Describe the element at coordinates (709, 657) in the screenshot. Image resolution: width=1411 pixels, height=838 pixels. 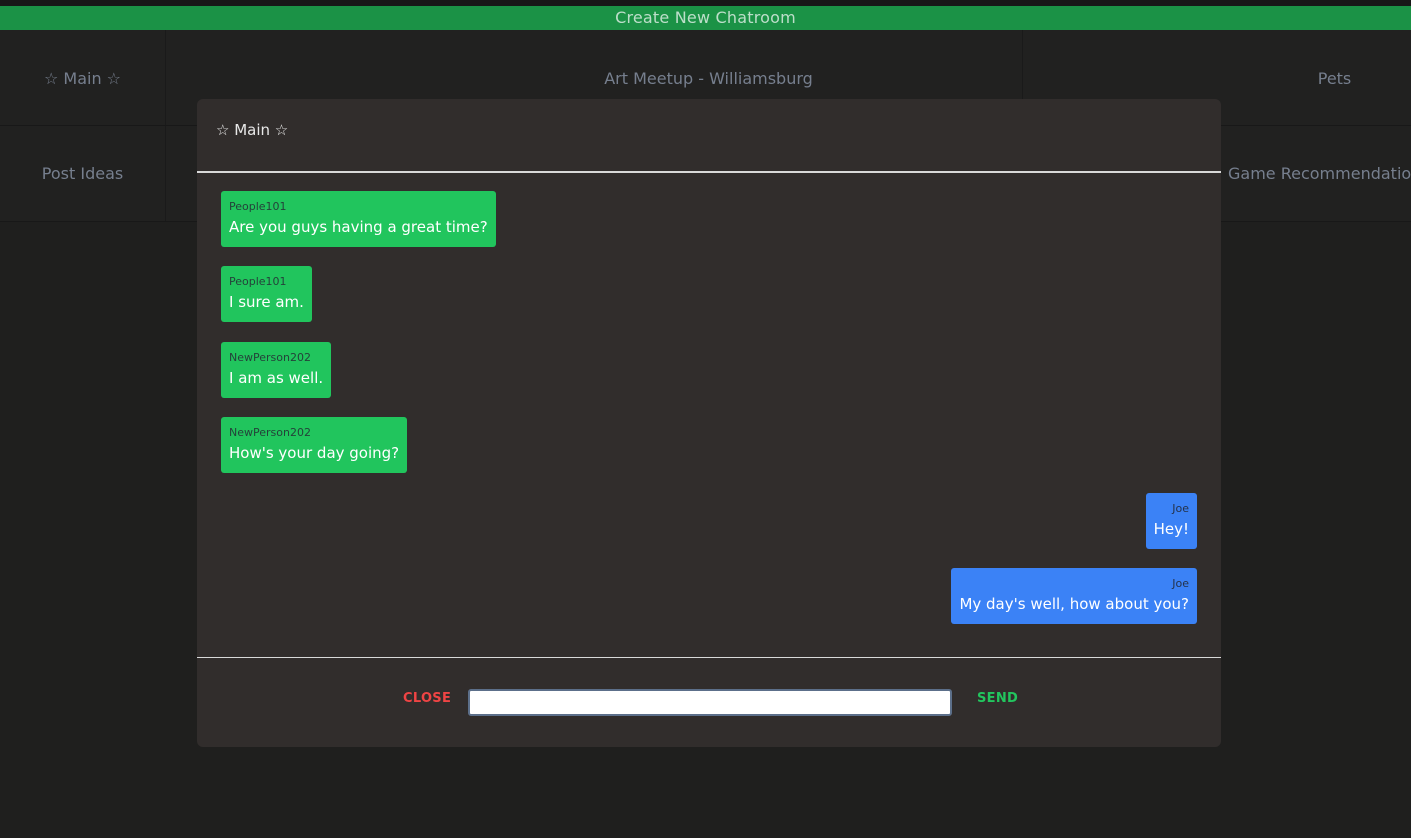
I see `footer-divider` at that location.